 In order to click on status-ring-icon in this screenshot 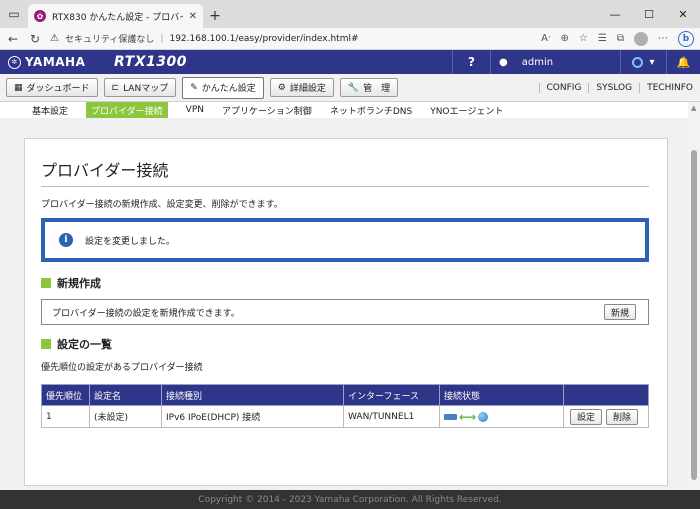, I will do `click(638, 62)`.